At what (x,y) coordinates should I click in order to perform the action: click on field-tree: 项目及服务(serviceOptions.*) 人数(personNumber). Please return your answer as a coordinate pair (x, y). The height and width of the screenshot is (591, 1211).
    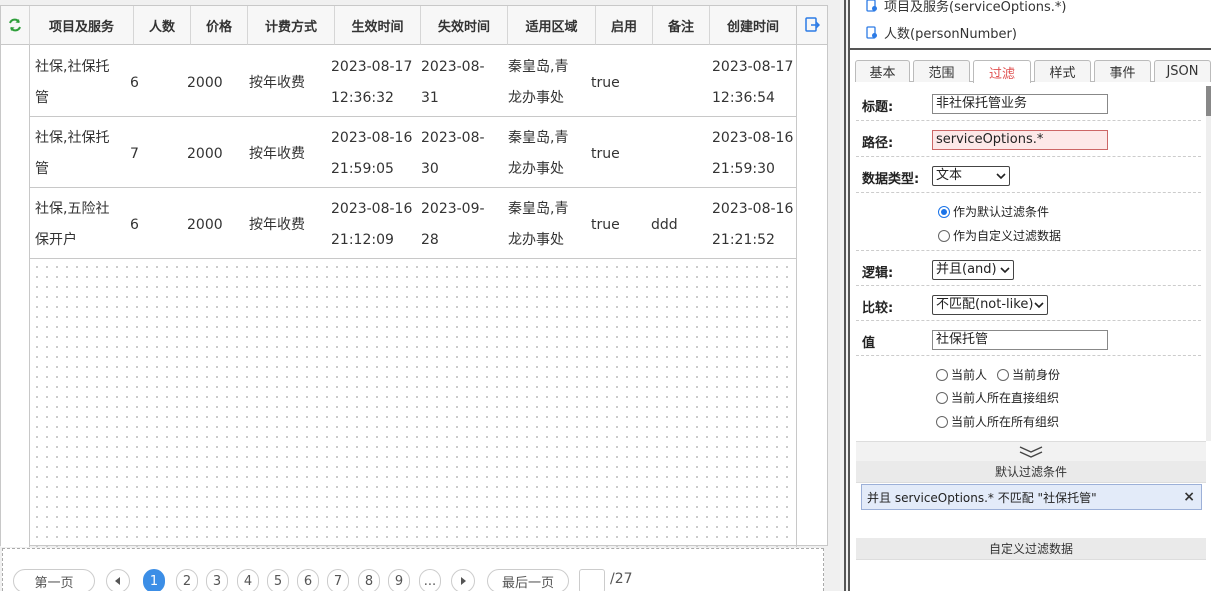
    Looking at the image, I should click on (1030, 25).